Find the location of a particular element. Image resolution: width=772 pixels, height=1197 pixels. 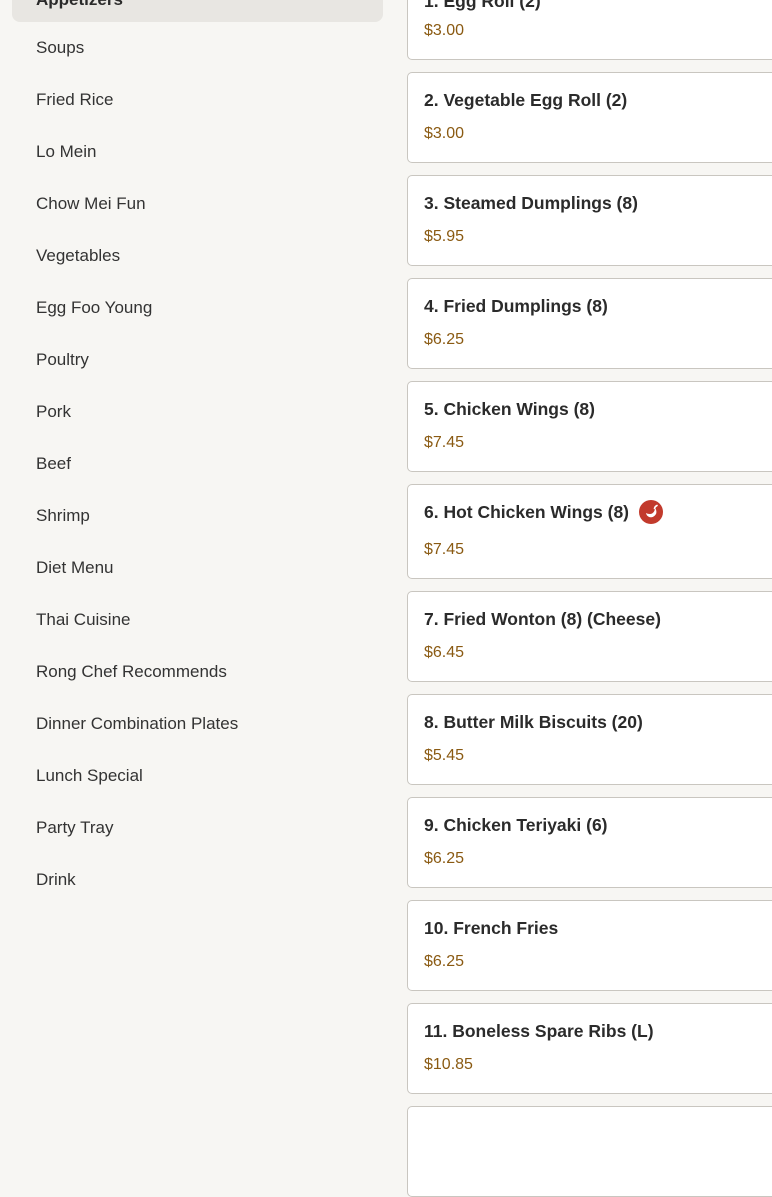

menu-item-card: 3. Steamed Dumplings (8) $5.95 is located at coordinates (589, 220).